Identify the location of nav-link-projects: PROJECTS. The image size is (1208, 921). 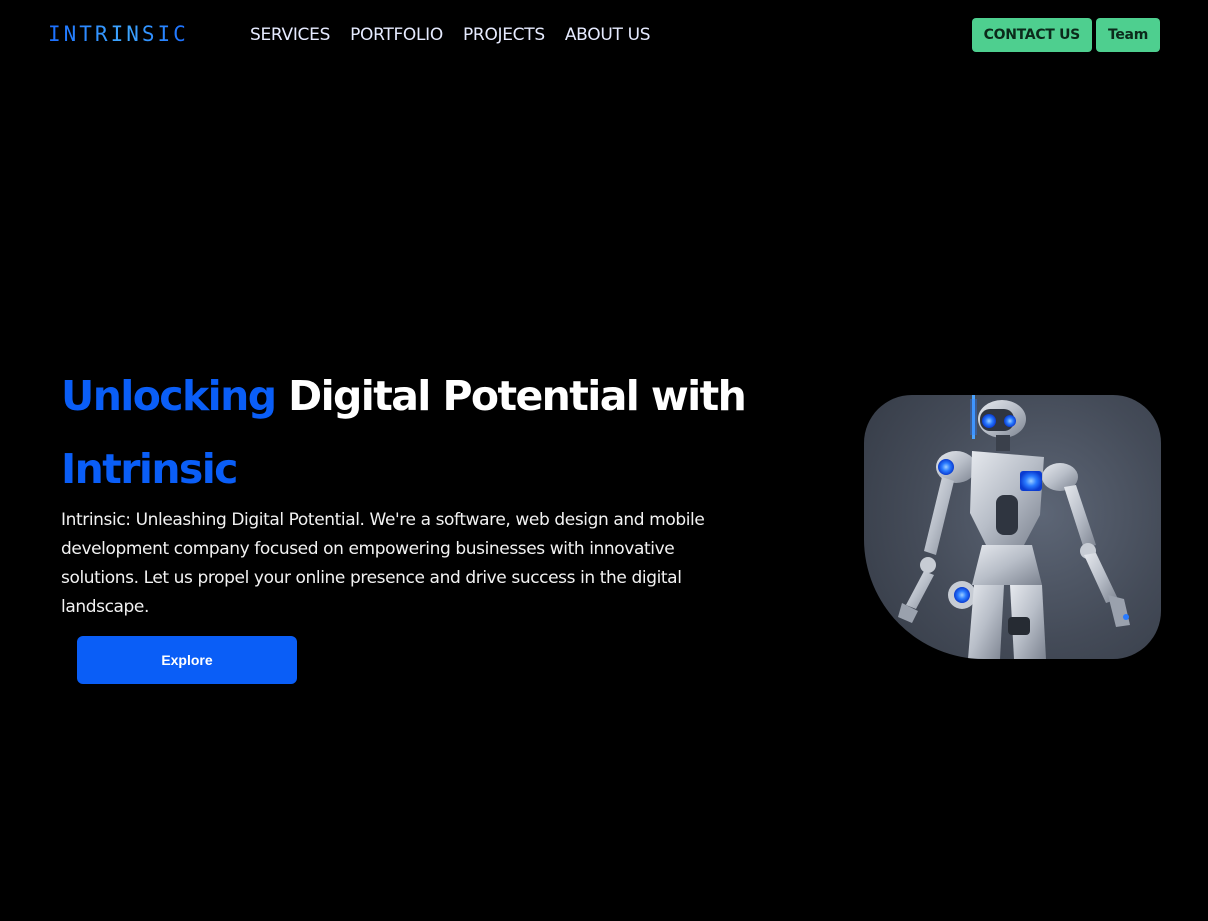
(504, 35).